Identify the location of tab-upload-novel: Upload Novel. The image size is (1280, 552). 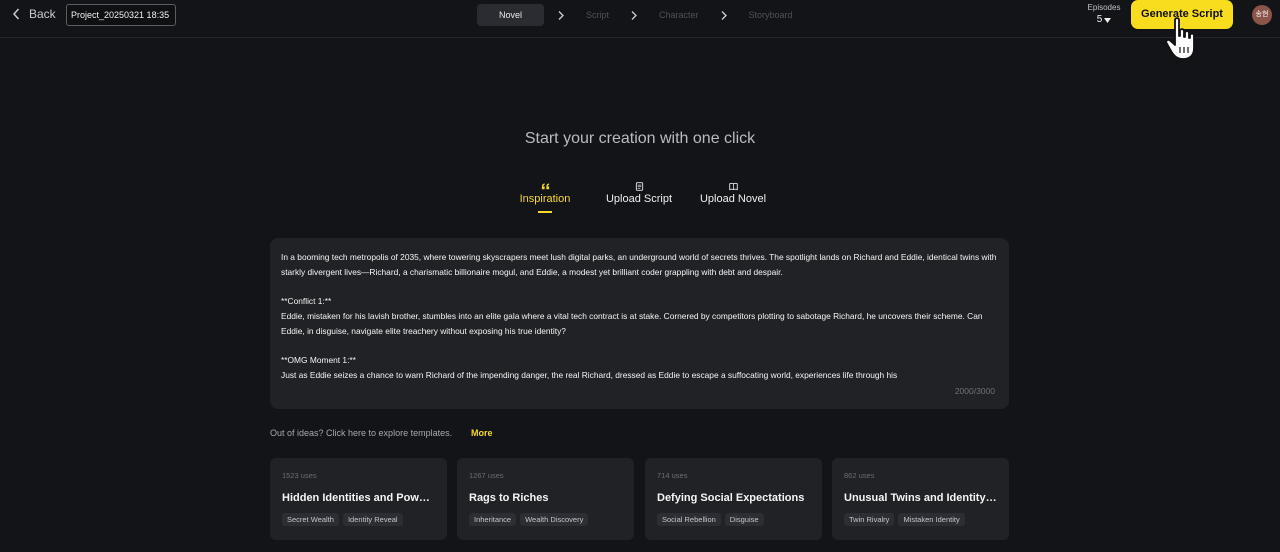
(733, 193).